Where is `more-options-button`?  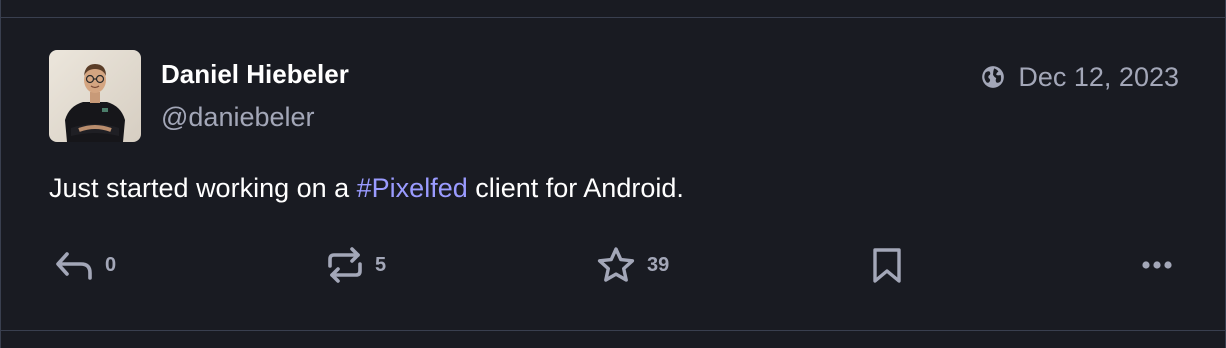
more-options-button is located at coordinates (1157, 265).